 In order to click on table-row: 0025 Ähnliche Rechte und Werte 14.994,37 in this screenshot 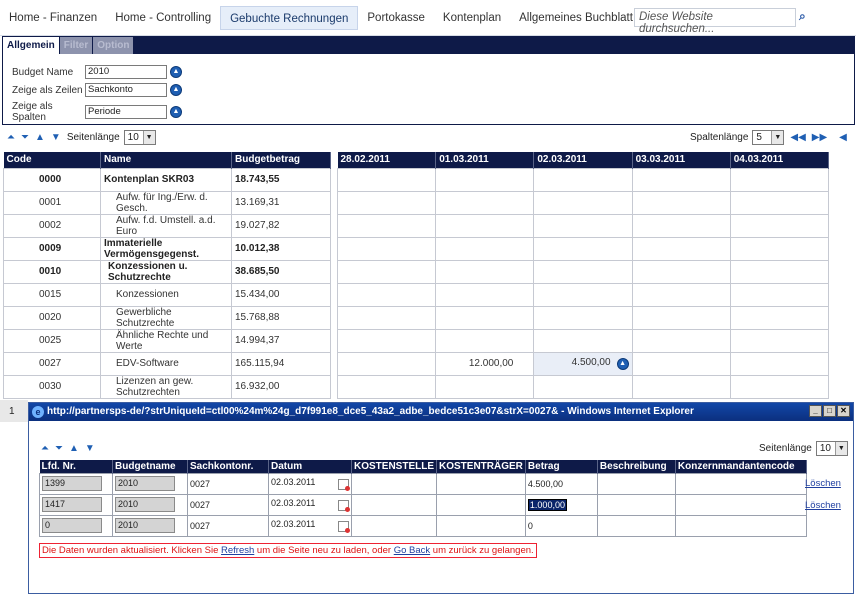, I will do `click(167, 340)`.